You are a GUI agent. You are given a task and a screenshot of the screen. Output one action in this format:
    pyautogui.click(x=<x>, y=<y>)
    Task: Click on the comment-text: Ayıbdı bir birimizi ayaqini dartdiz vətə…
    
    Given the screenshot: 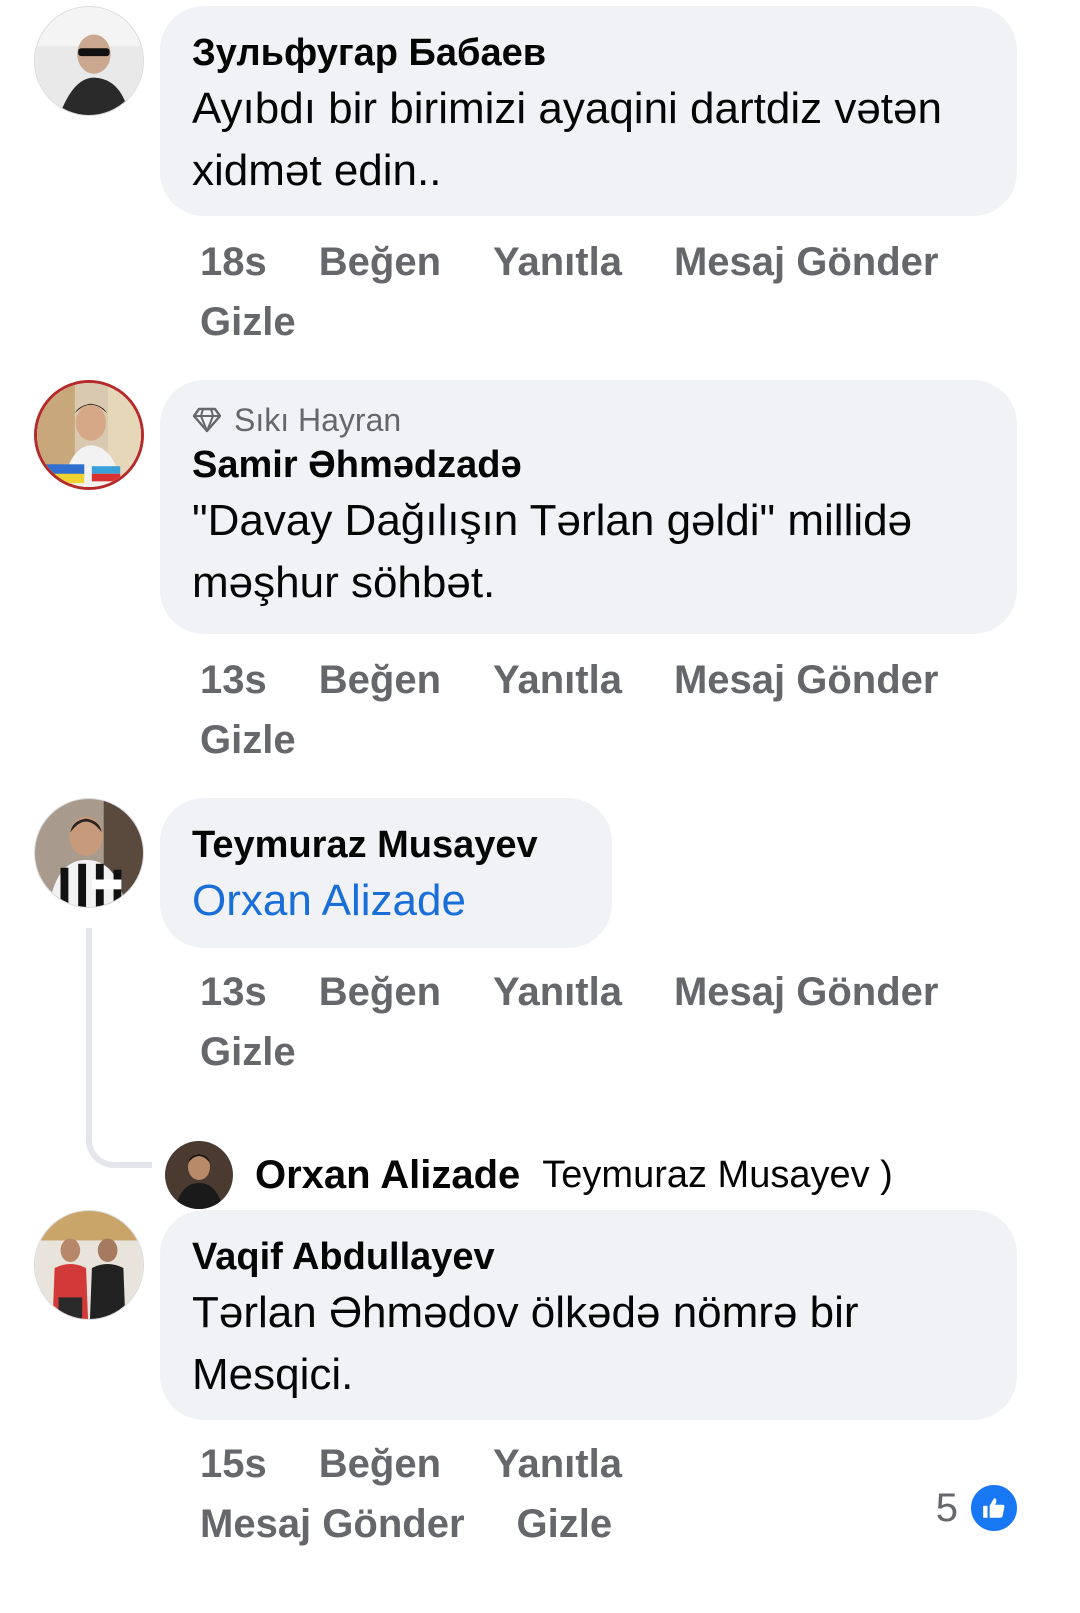 What is the action you would take?
    pyautogui.click(x=567, y=139)
    